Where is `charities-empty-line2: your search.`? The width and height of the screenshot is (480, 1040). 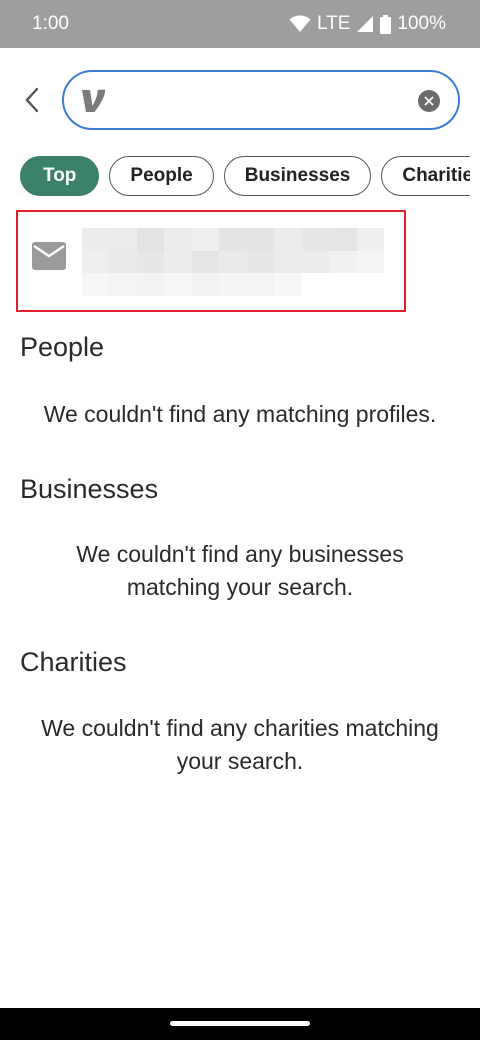
charities-empty-line2: your search. is located at coordinates (240, 761).